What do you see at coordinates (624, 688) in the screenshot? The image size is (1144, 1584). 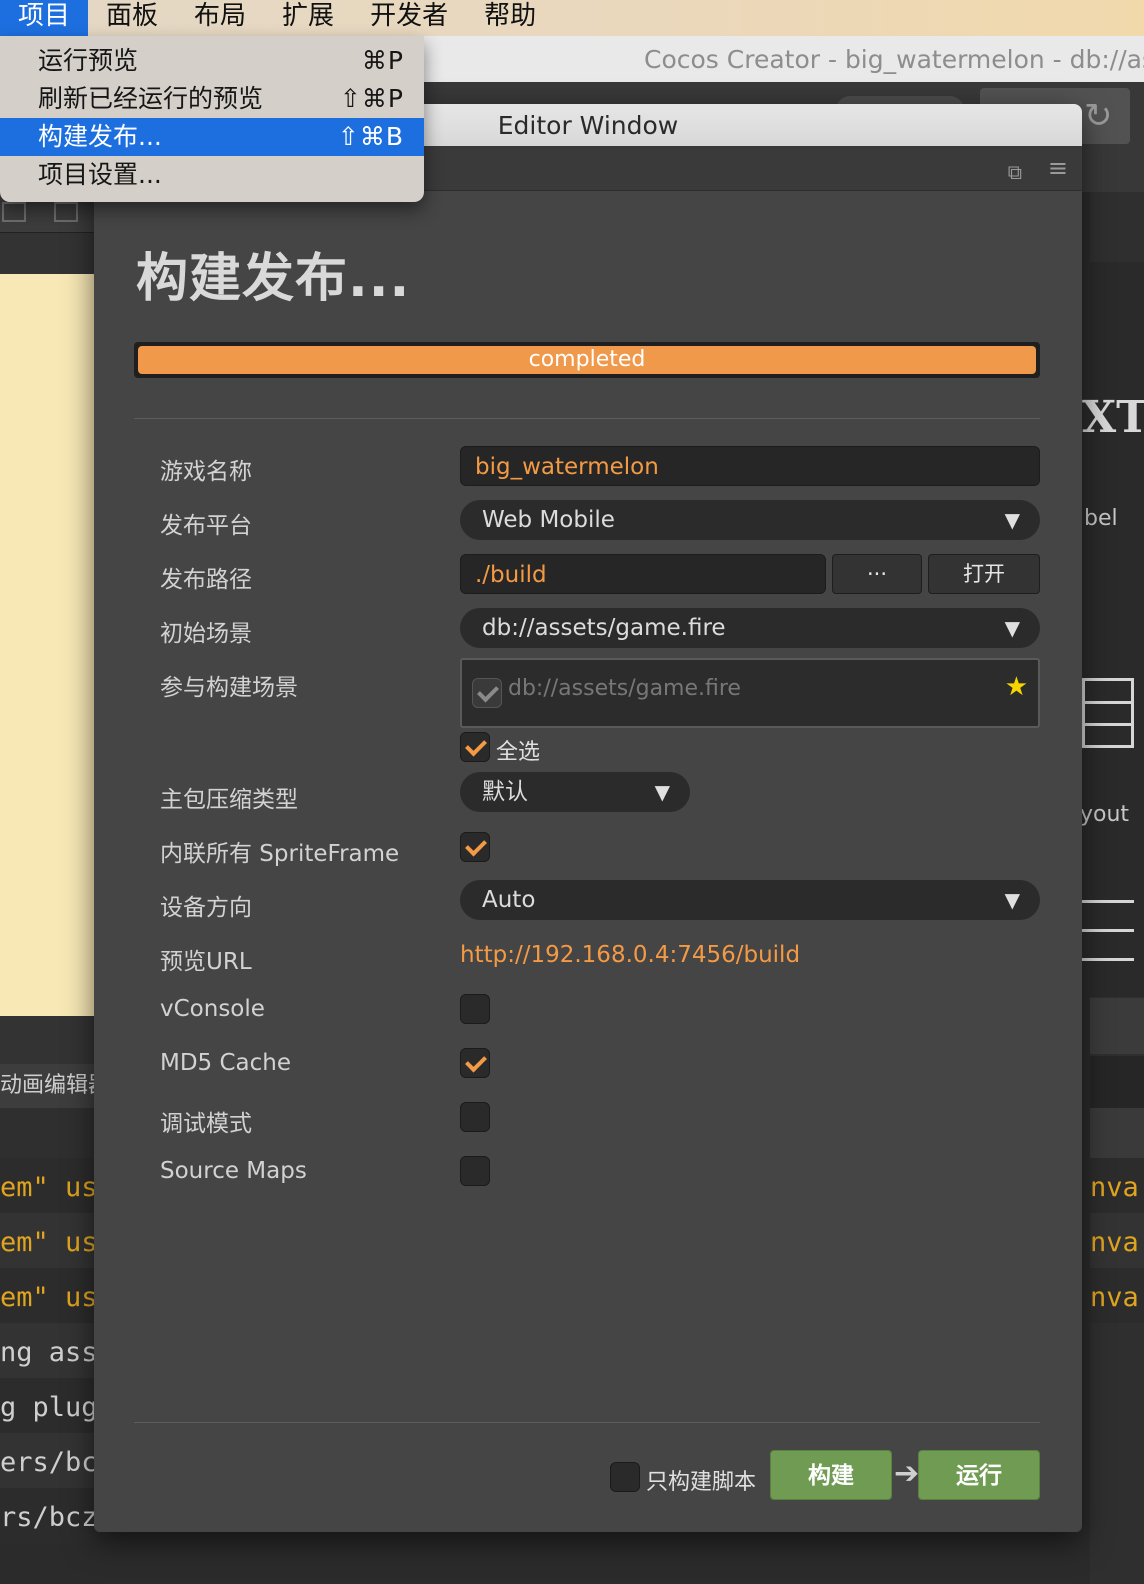 I see `scene-list-item: db://assets/game.fire` at bounding box center [624, 688].